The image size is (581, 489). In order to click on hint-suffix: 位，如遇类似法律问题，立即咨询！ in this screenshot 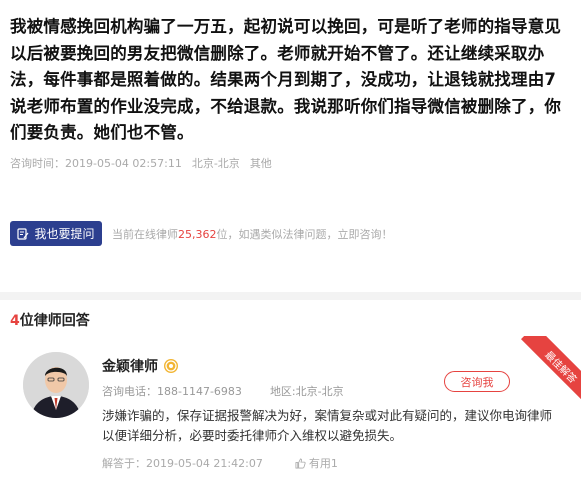, I will do `click(304, 234)`.